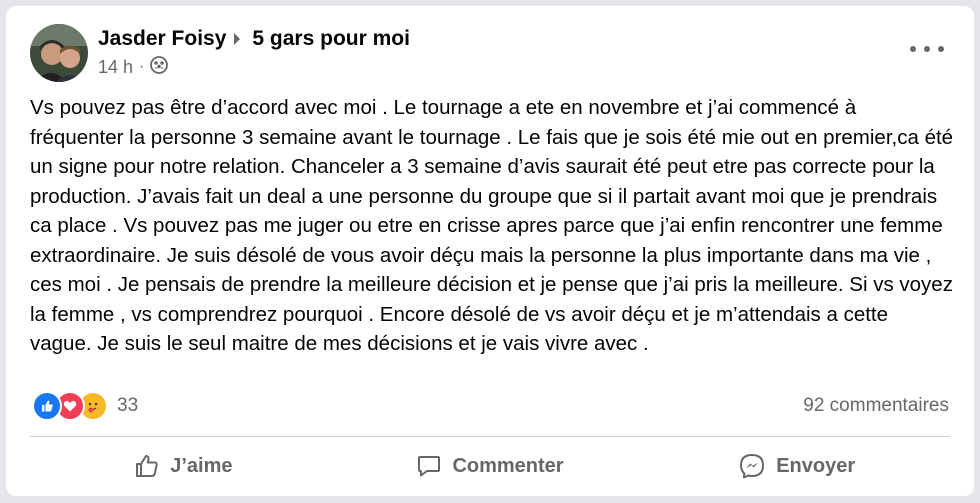 The height and width of the screenshot is (503, 980). What do you see at coordinates (876, 406) in the screenshot?
I see `comments-count: 92 commentaires` at bounding box center [876, 406].